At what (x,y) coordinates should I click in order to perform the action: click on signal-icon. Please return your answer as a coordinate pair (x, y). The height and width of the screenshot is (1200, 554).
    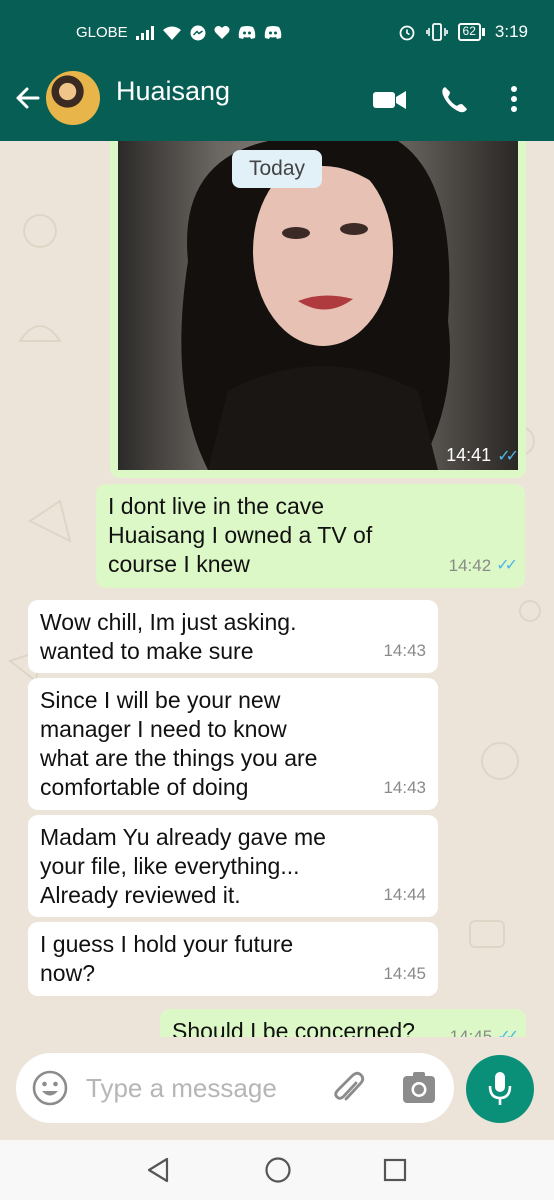
    Looking at the image, I should click on (144, 32).